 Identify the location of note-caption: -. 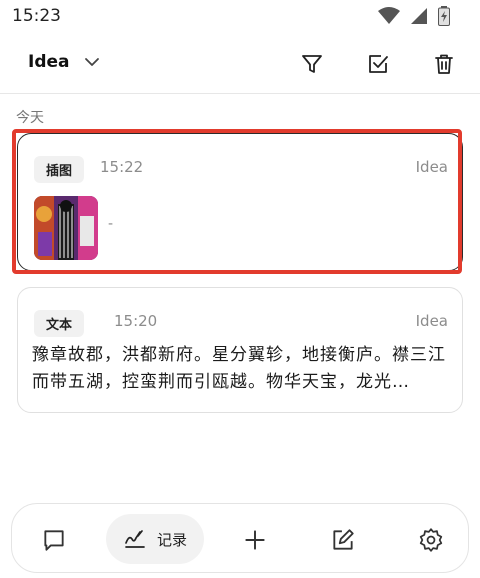
(111, 224).